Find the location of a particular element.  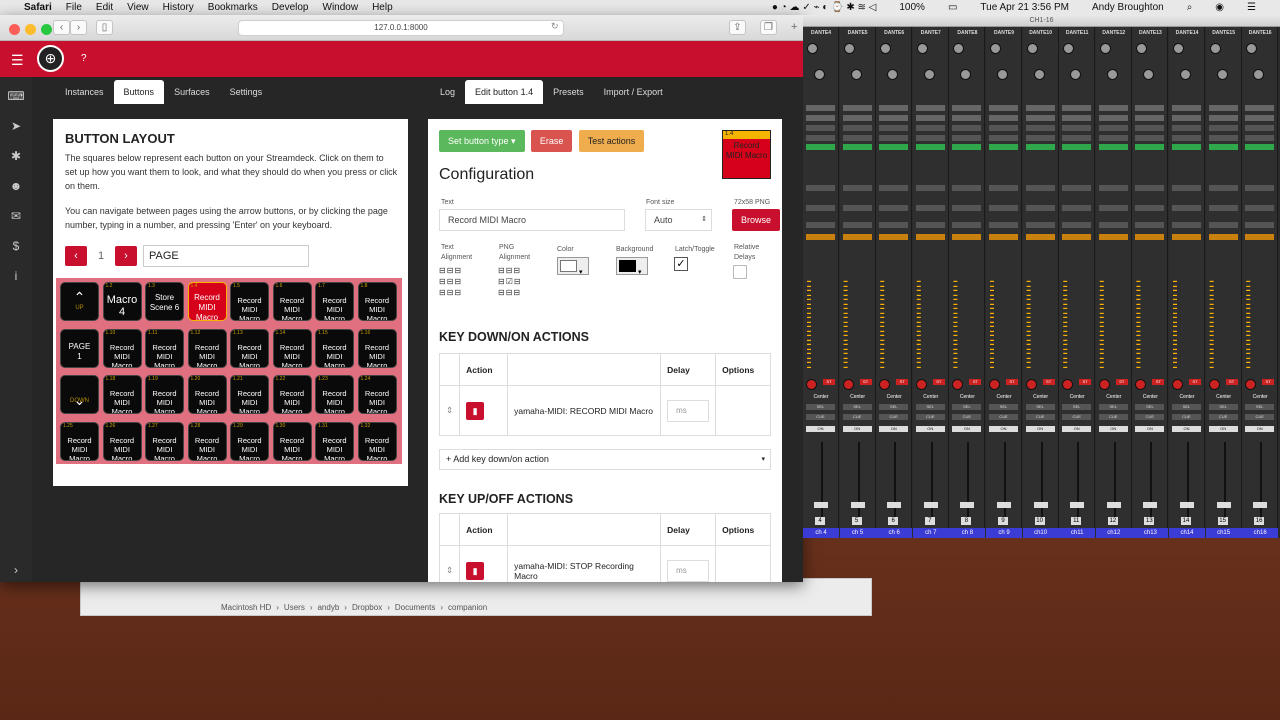

next-page-button: › is located at coordinates (126, 256).